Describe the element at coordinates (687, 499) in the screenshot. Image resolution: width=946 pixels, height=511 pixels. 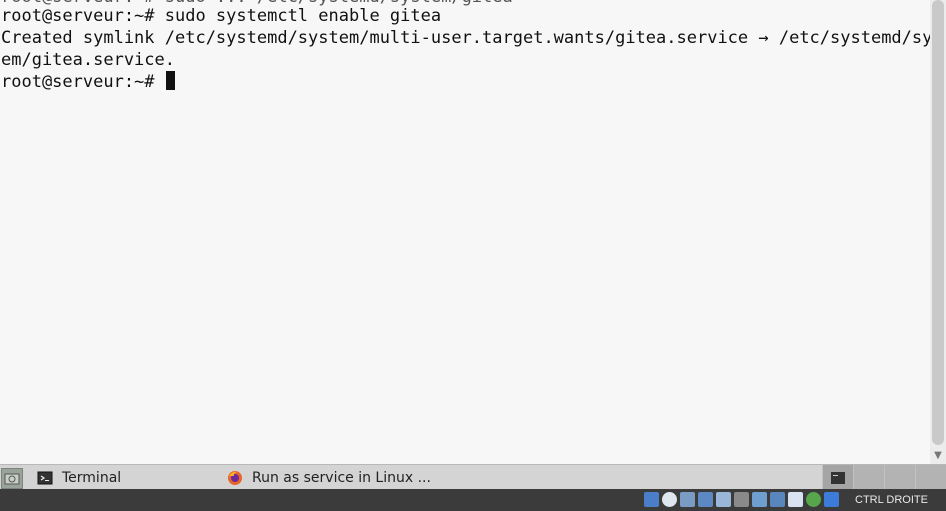
I see `audio-icon` at that location.